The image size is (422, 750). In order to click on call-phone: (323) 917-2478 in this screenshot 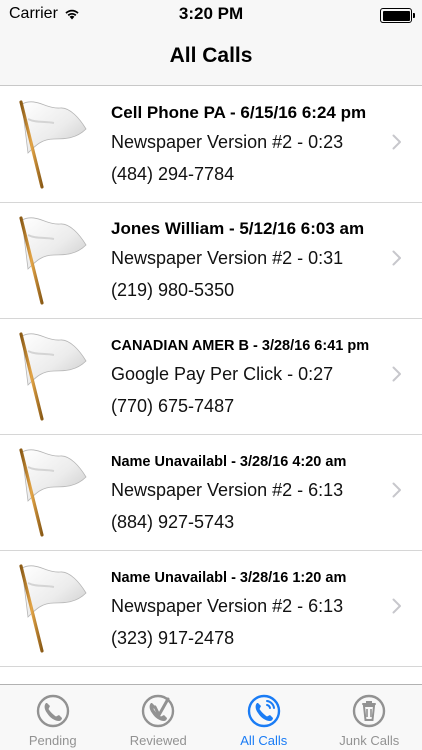, I will do `click(173, 638)`.